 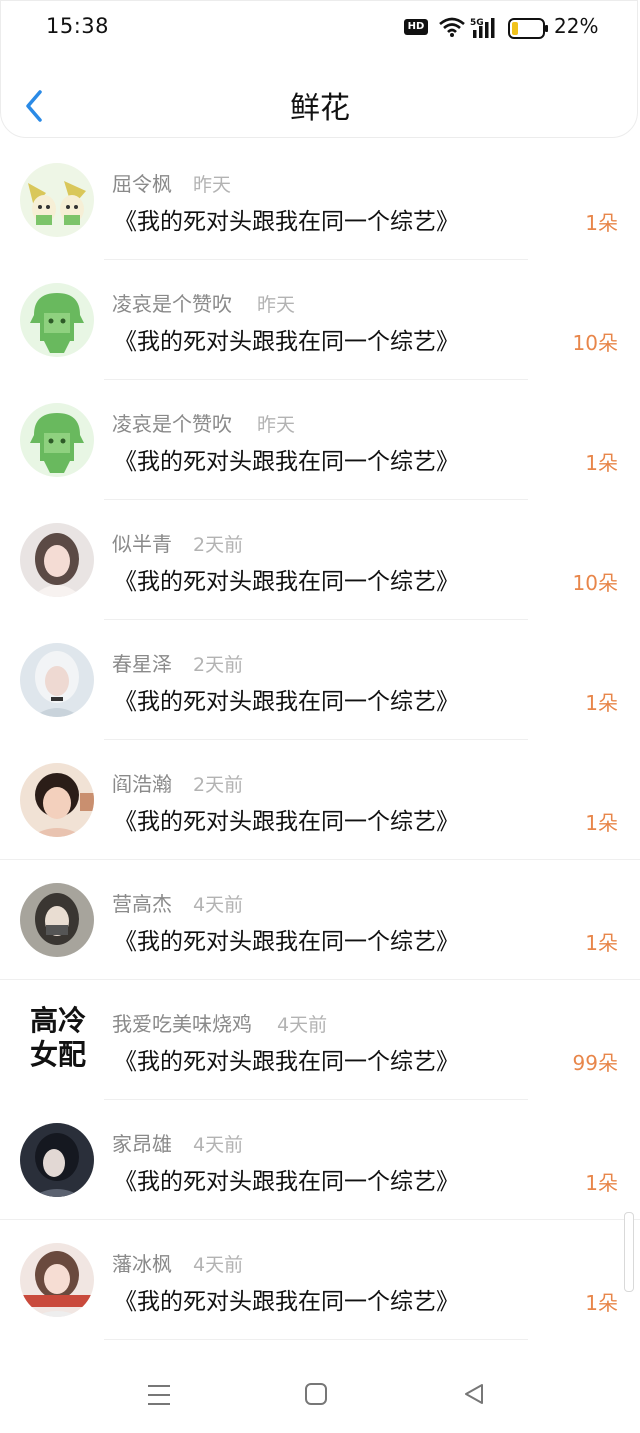 I want to click on avatar: 高冷 女配, so click(x=58, y=1038).